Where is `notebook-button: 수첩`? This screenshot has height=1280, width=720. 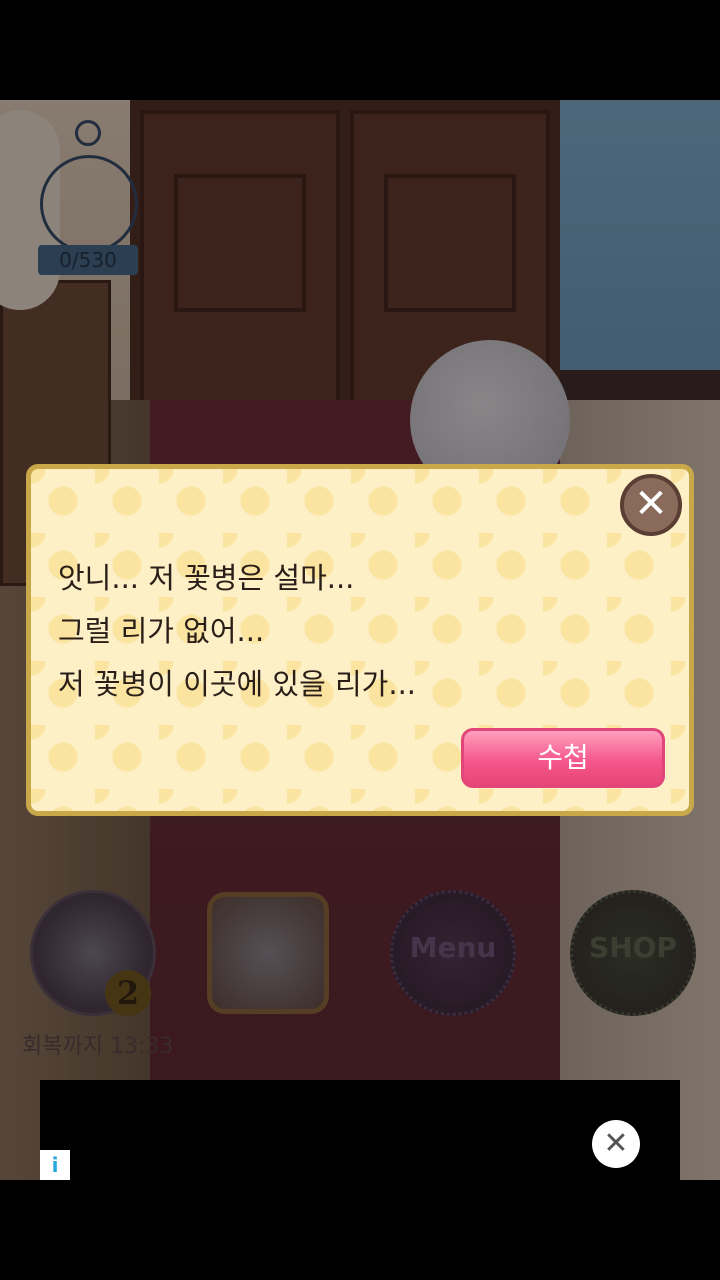
notebook-button: 수첩 is located at coordinates (563, 758).